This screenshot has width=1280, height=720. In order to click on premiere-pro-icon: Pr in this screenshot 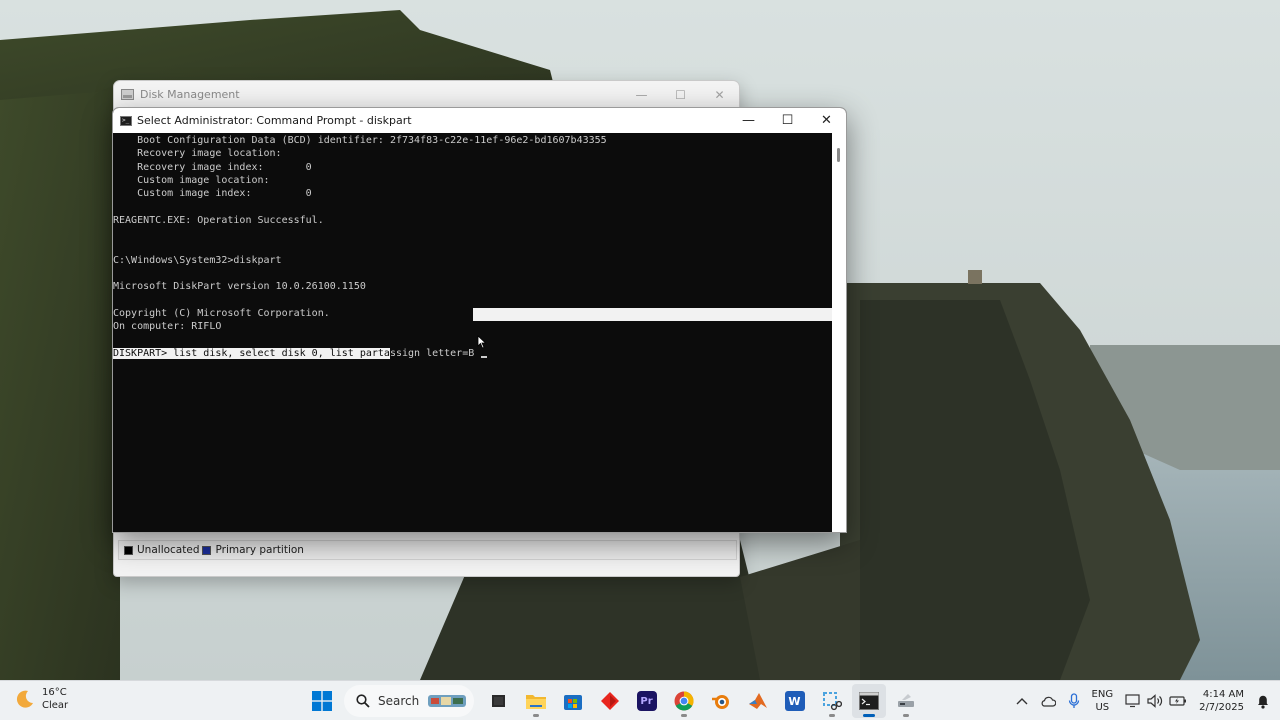, I will do `click(646, 701)`.